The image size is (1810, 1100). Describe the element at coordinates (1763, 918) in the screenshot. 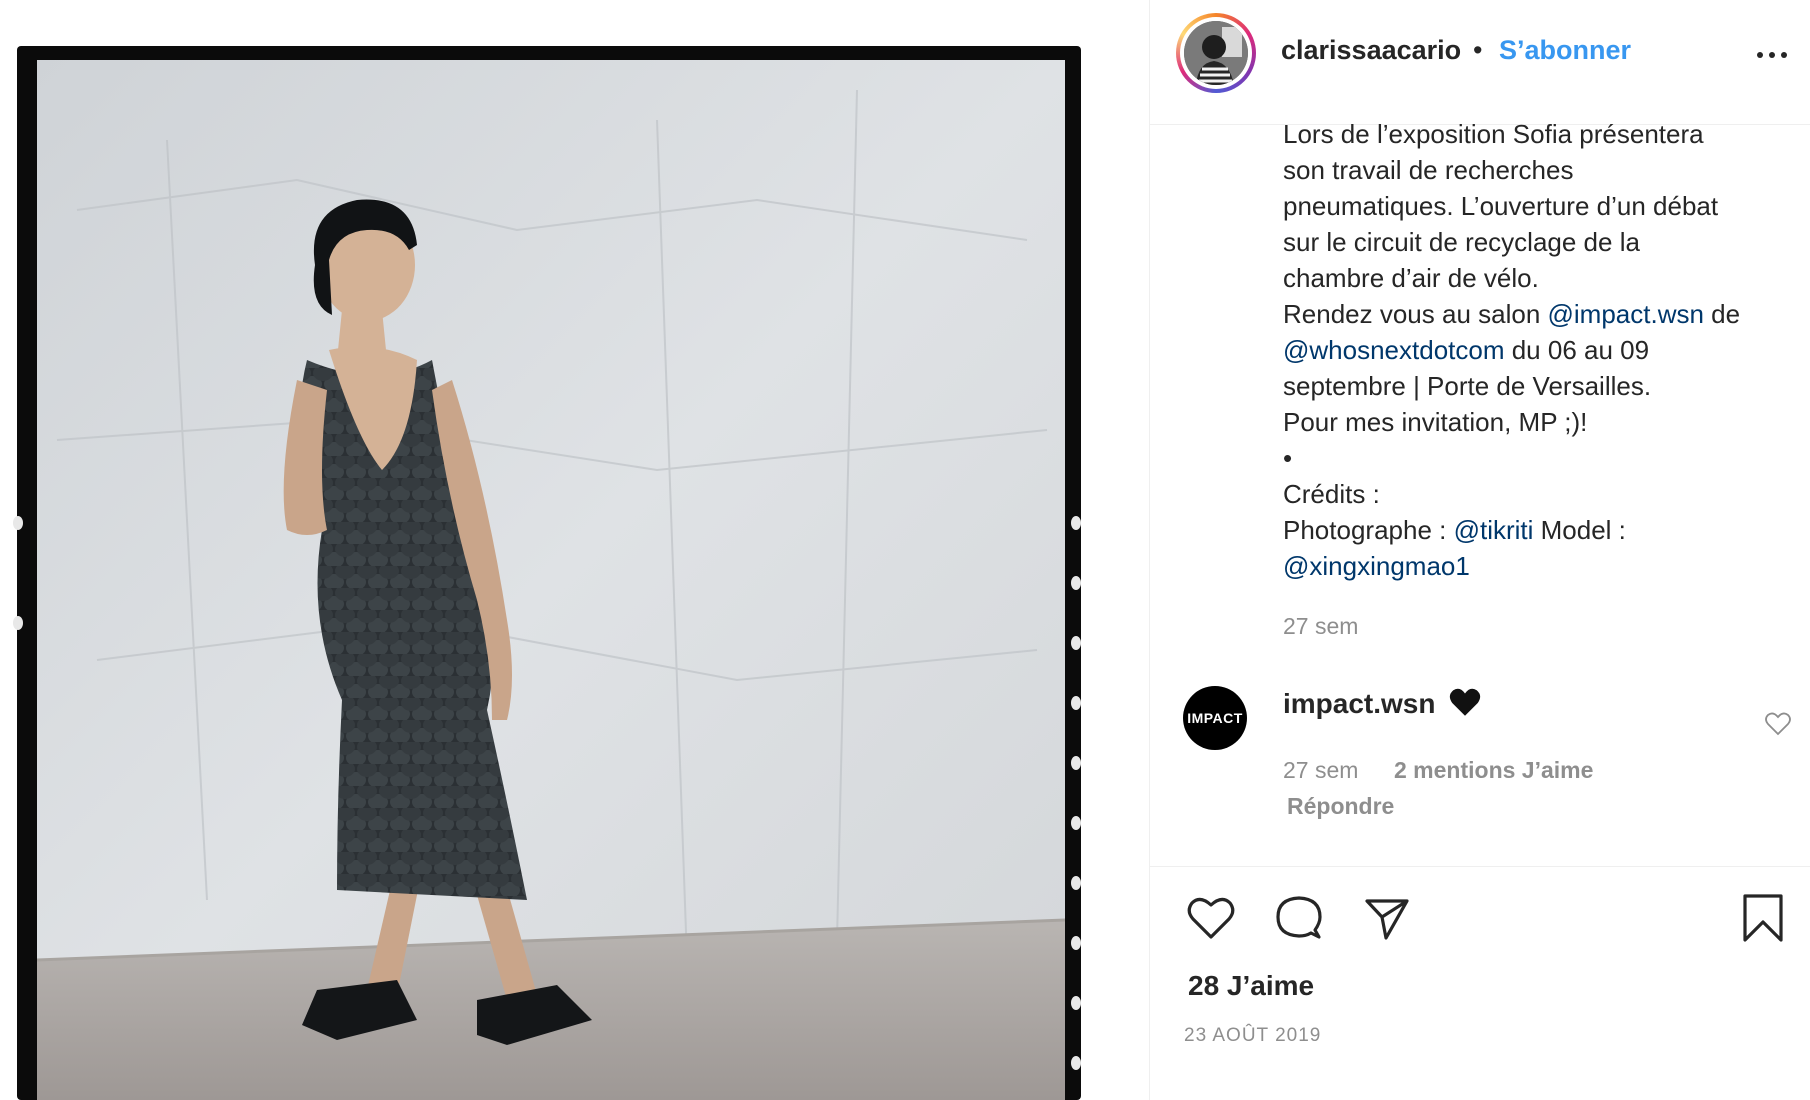

I see `bookmark-icon` at that location.